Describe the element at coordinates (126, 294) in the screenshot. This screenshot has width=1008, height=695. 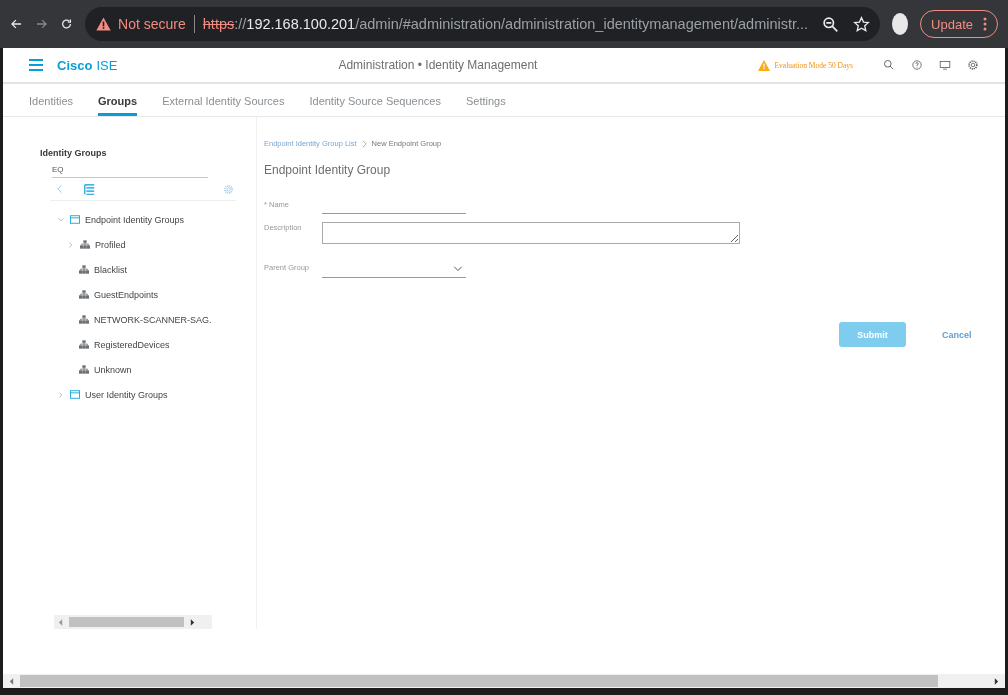
I see `tree-item: GuestEndpoints` at that location.